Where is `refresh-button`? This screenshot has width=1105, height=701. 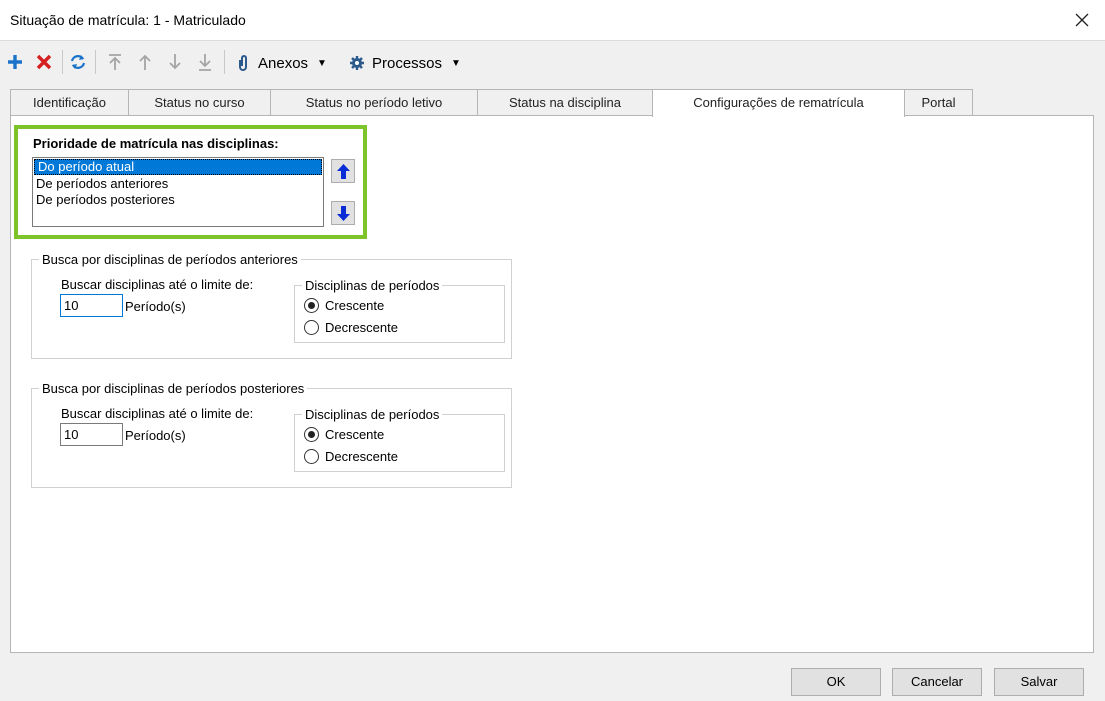
refresh-button is located at coordinates (78, 62).